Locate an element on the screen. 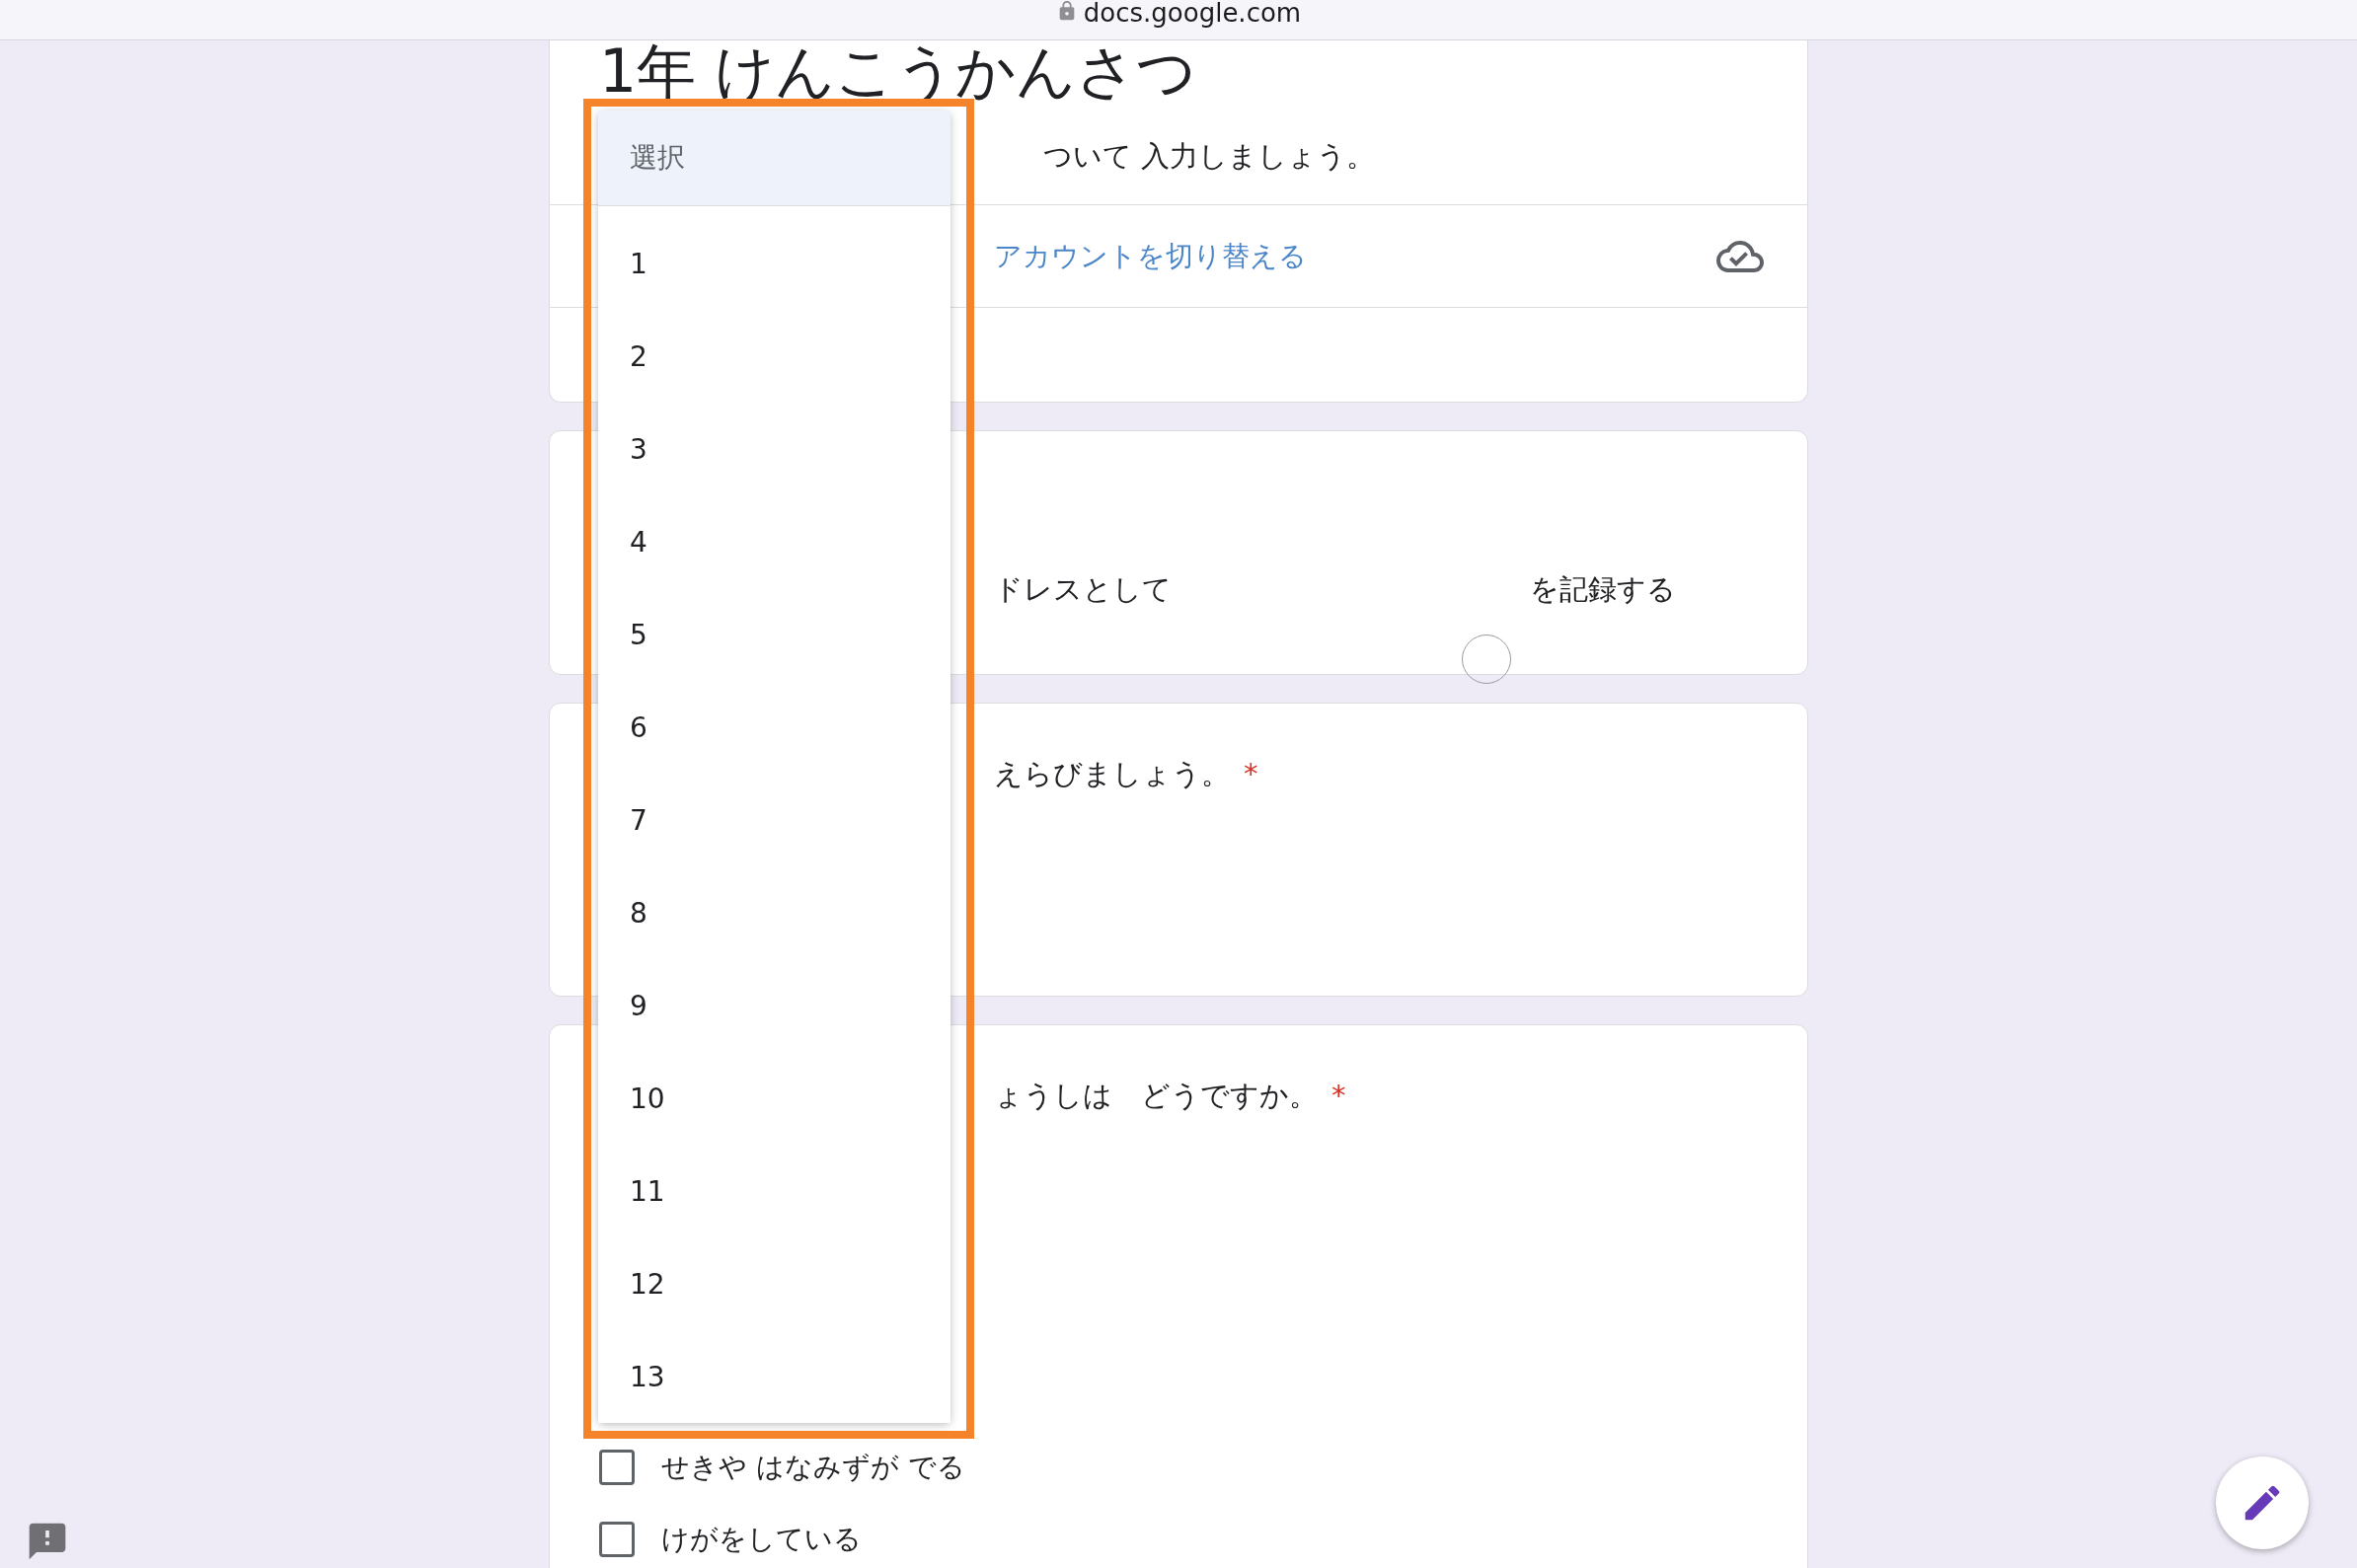  edit-button is located at coordinates (2263, 1502).